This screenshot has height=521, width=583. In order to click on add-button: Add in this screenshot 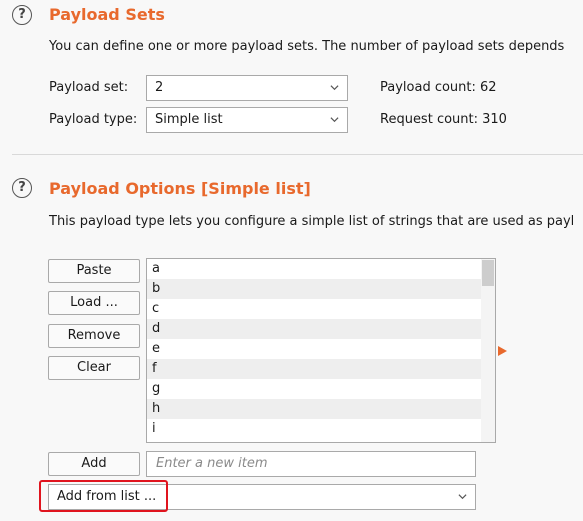, I will do `click(94, 464)`.